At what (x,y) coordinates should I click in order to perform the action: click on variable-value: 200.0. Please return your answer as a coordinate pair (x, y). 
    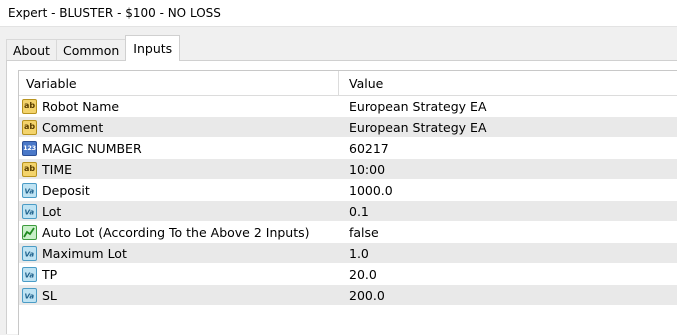
    Looking at the image, I should click on (508, 295).